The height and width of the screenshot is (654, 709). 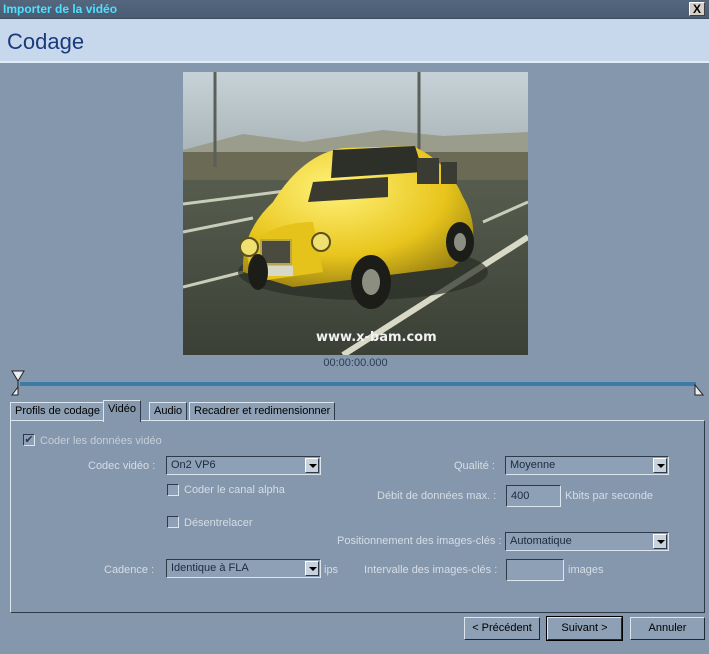 What do you see at coordinates (173, 522) in the screenshot?
I see `deinterlace-checkbox` at bounding box center [173, 522].